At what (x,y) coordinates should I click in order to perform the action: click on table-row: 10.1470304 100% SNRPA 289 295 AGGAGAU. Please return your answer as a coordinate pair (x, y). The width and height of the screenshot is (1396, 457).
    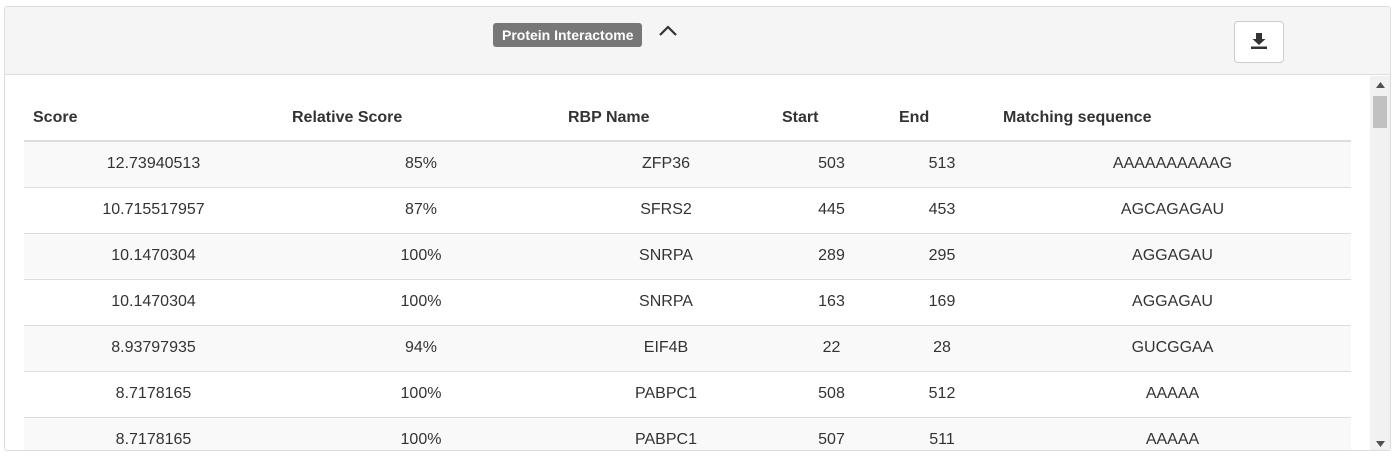
    Looking at the image, I should click on (687, 255).